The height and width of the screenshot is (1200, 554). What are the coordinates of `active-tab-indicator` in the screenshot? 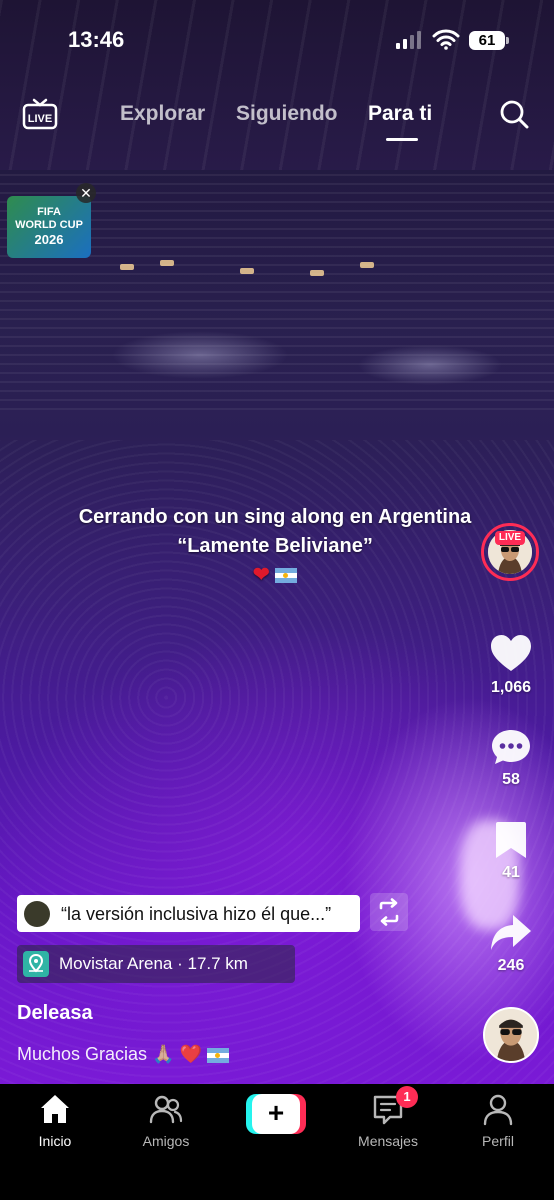 It's located at (402, 139).